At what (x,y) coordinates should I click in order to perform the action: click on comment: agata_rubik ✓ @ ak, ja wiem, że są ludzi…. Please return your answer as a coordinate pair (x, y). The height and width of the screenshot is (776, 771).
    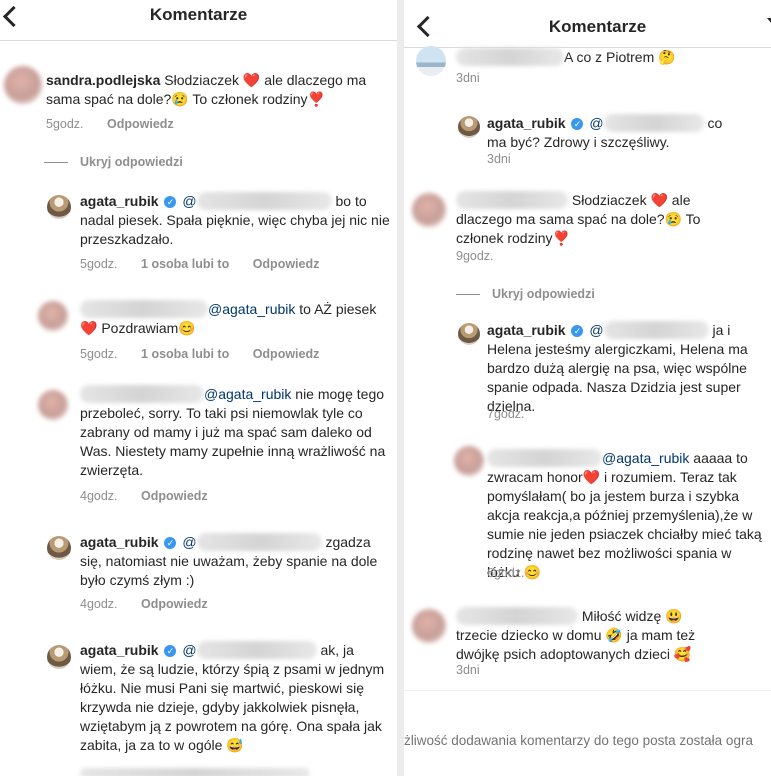
    Looking at the image, I should click on (232, 697).